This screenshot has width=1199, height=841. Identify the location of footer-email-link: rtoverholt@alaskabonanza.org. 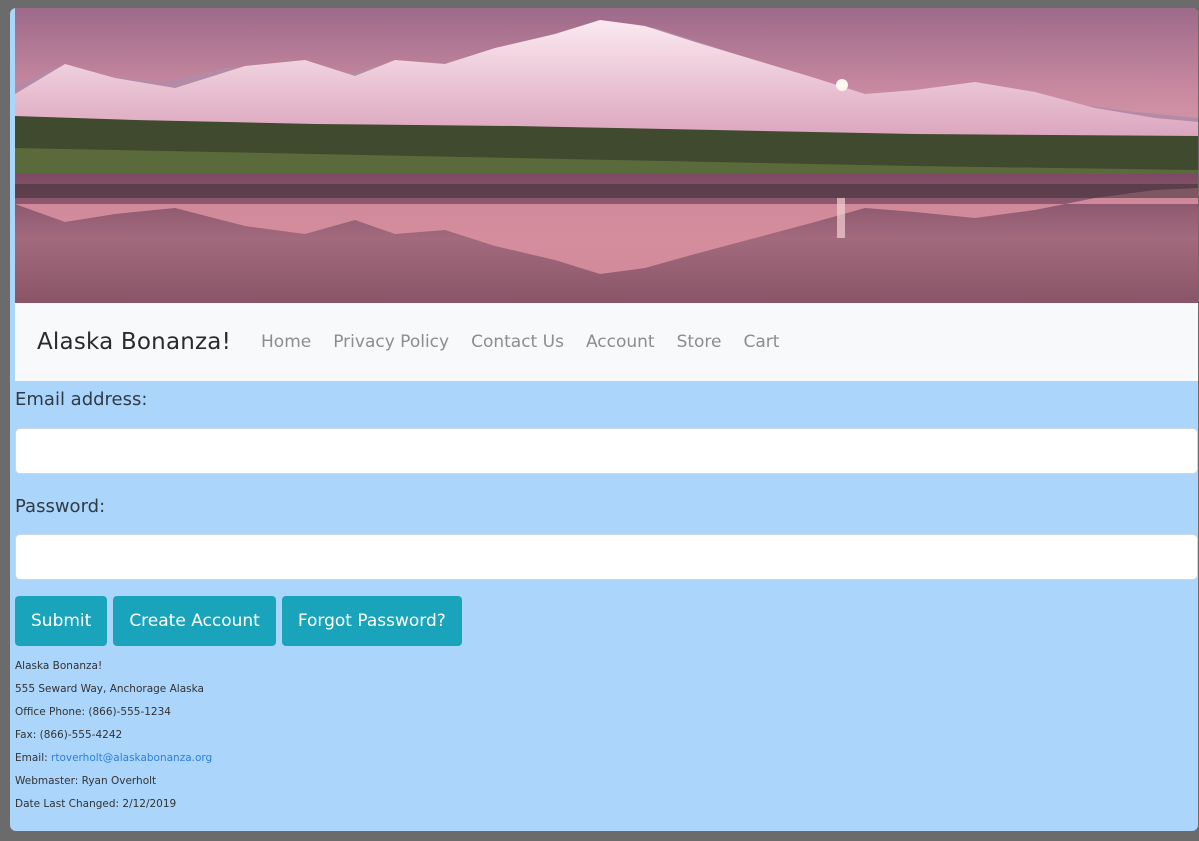
(131, 758).